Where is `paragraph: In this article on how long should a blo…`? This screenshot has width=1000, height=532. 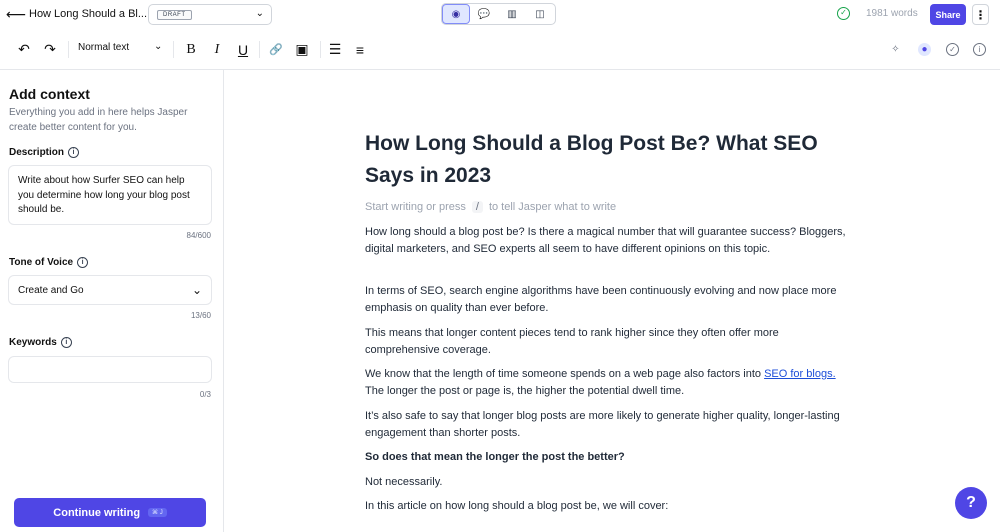
paragraph: In this article on how long should a blo… is located at coordinates (610, 506).